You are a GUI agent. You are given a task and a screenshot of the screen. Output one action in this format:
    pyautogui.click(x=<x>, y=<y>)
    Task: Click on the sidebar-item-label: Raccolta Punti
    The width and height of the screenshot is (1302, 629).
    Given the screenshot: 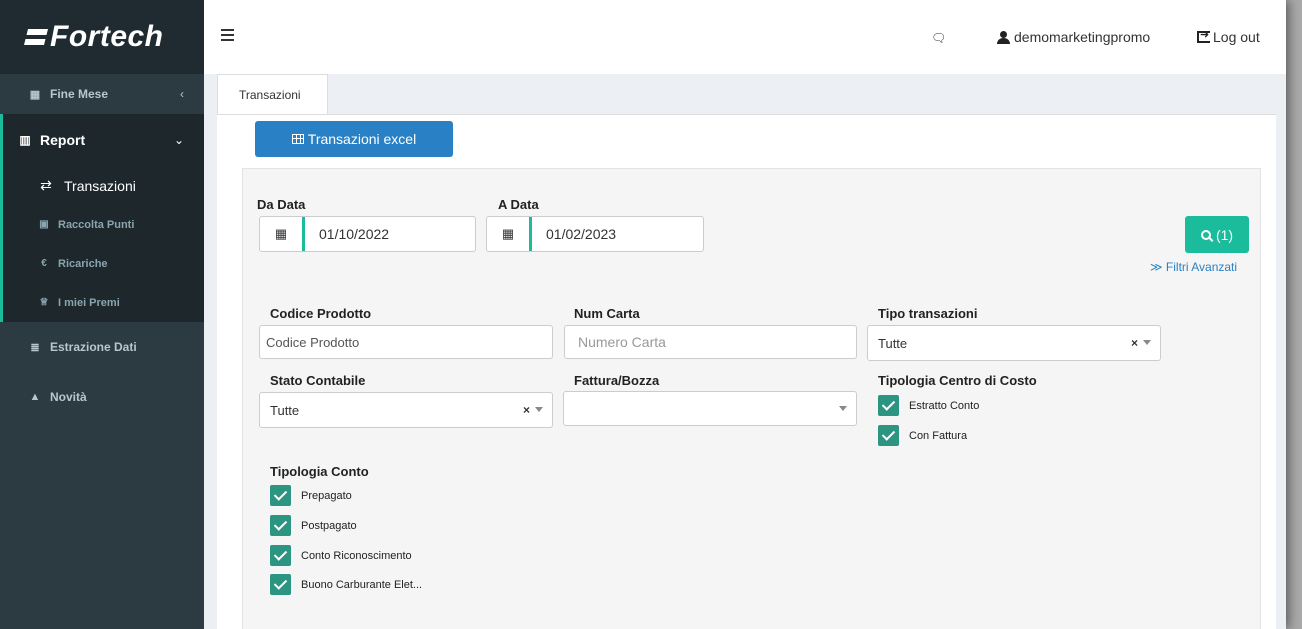 What is the action you would take?
    pyautogui.click(x=96, y=224)
    